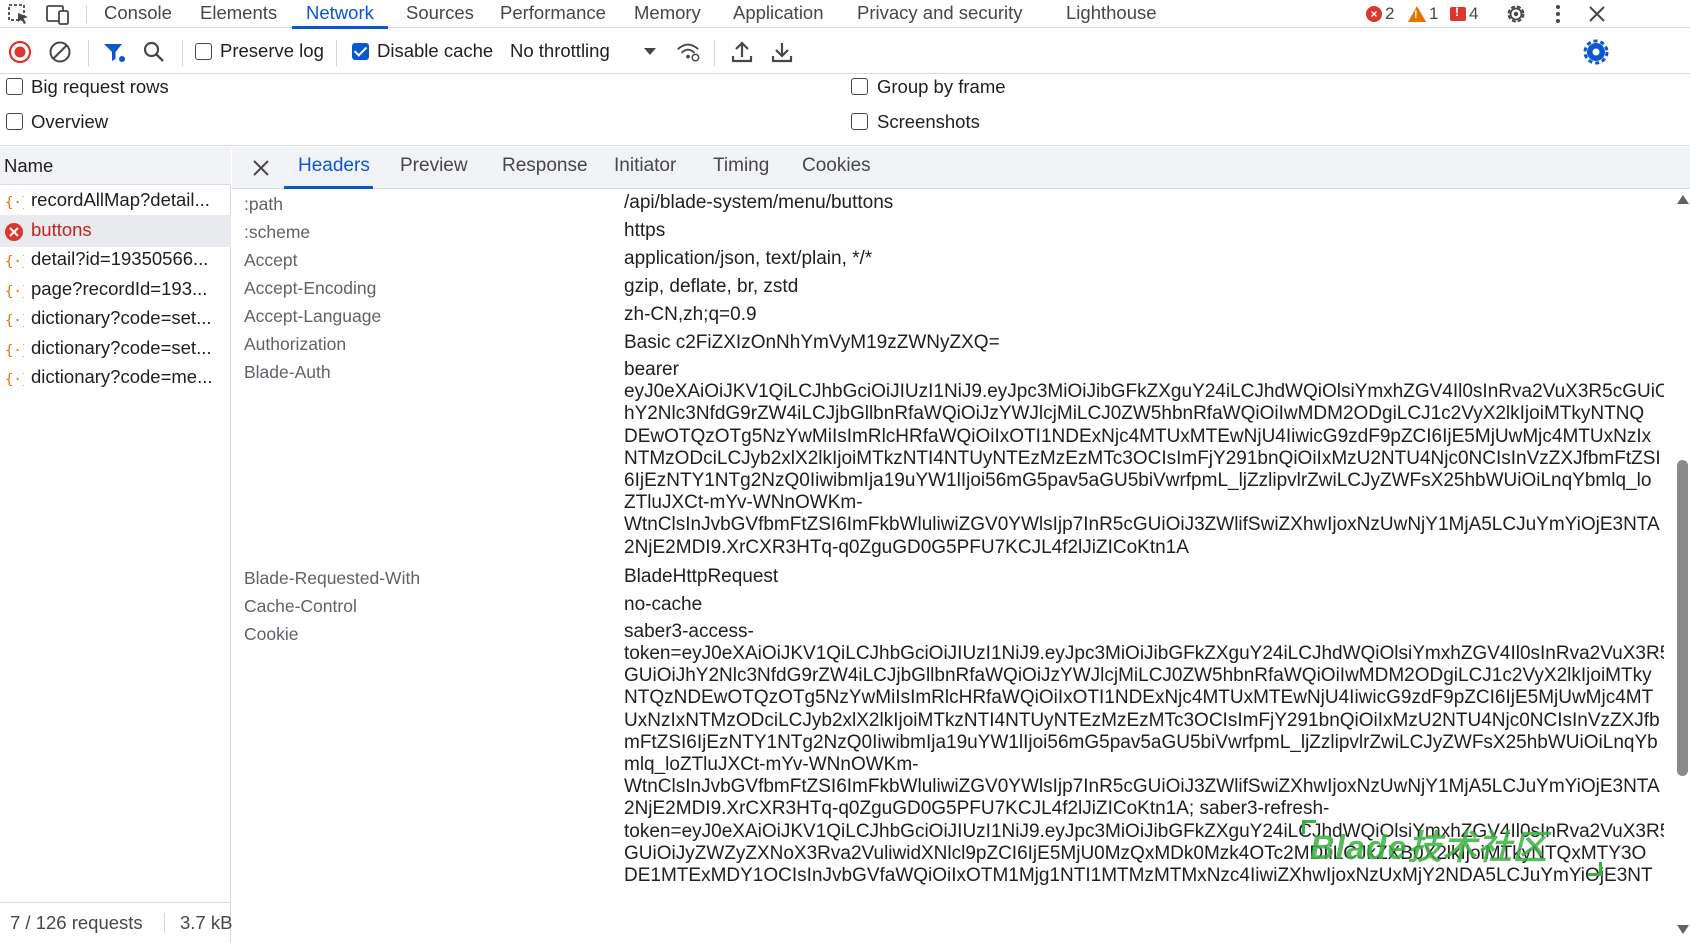  Describe the element at coordinates (1417, 14) in the screenshot. I see `warning-icon: !` at that location.